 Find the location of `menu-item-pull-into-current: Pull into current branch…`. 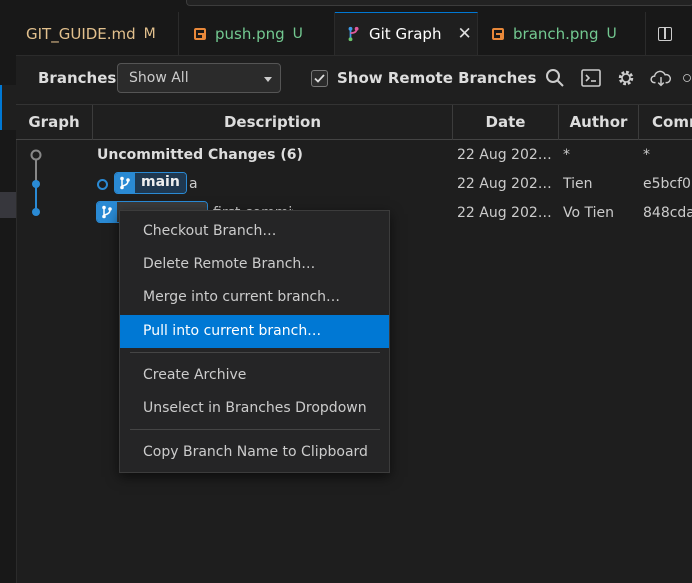

menu-item-pull-into-current: Pull into current branch… is located at coordinates (254, 331).